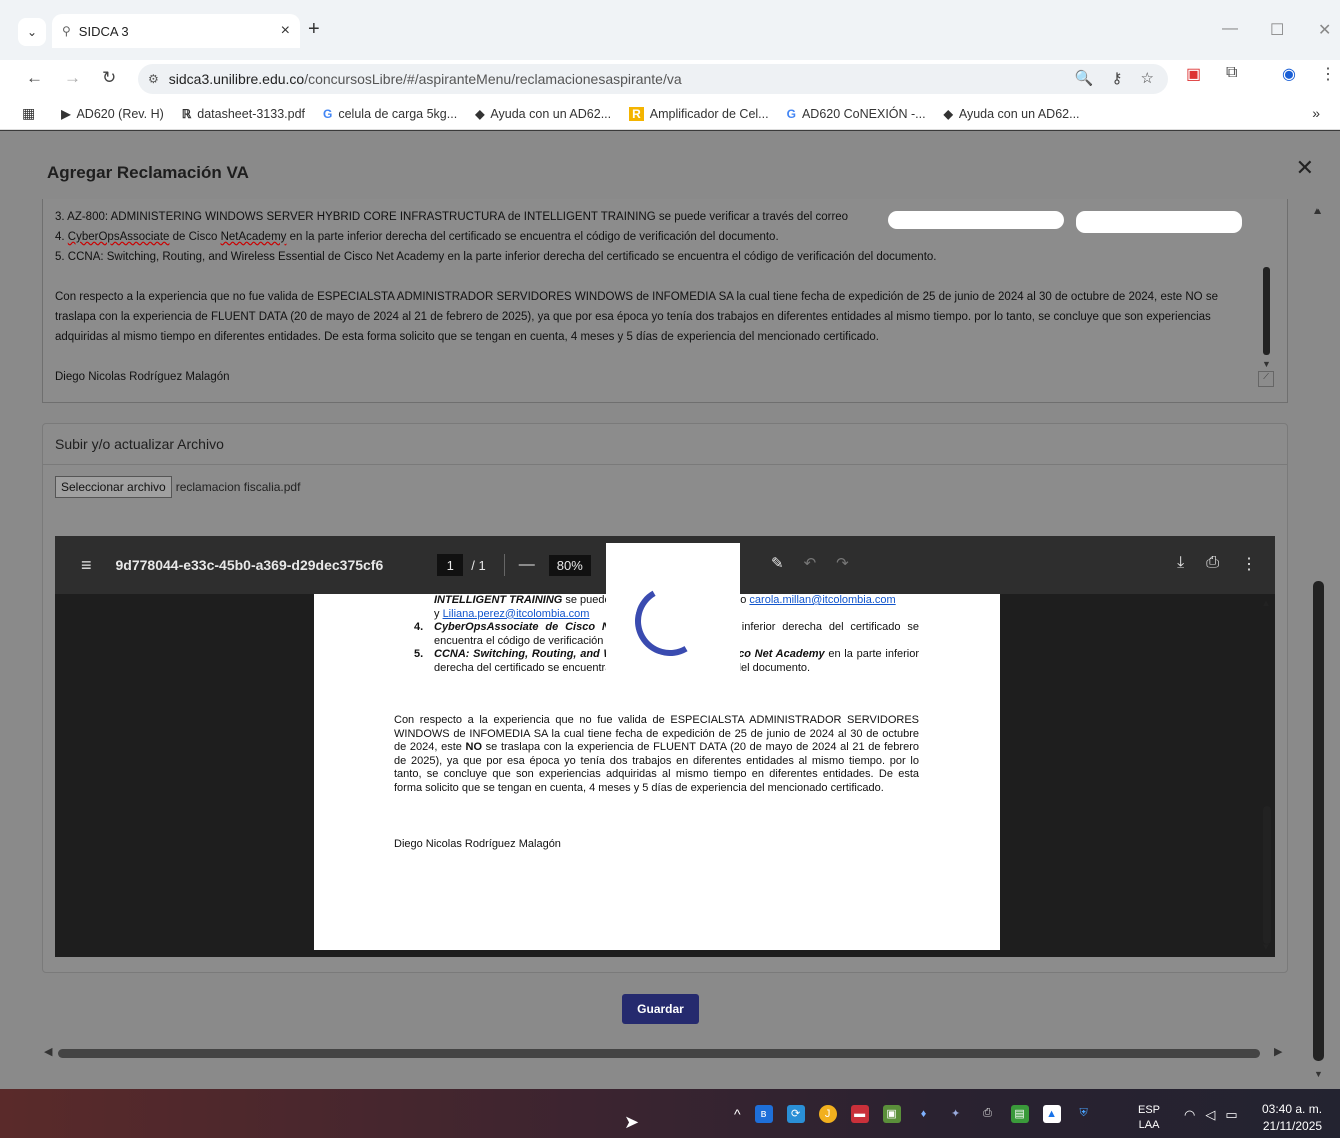 This screenshot has height=1138, width=1340. I want to click on tray-expand-icon: ^, so click(737, 1114).